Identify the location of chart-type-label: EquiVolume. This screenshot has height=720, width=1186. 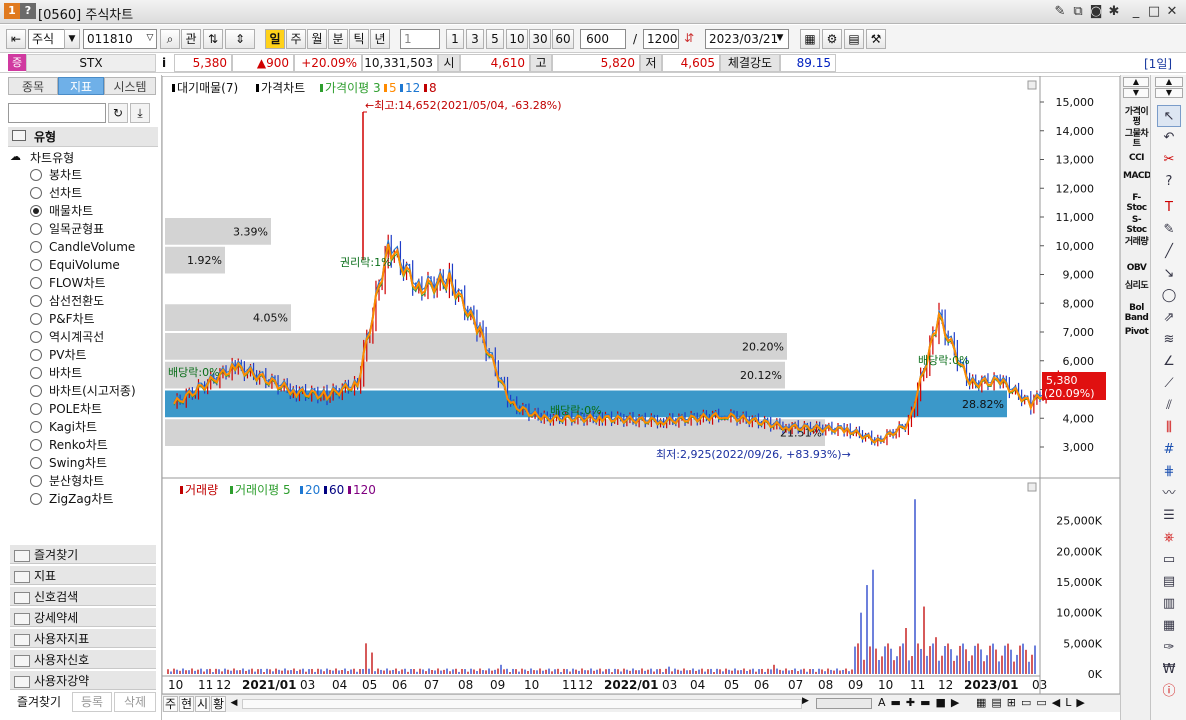
(84, 265).